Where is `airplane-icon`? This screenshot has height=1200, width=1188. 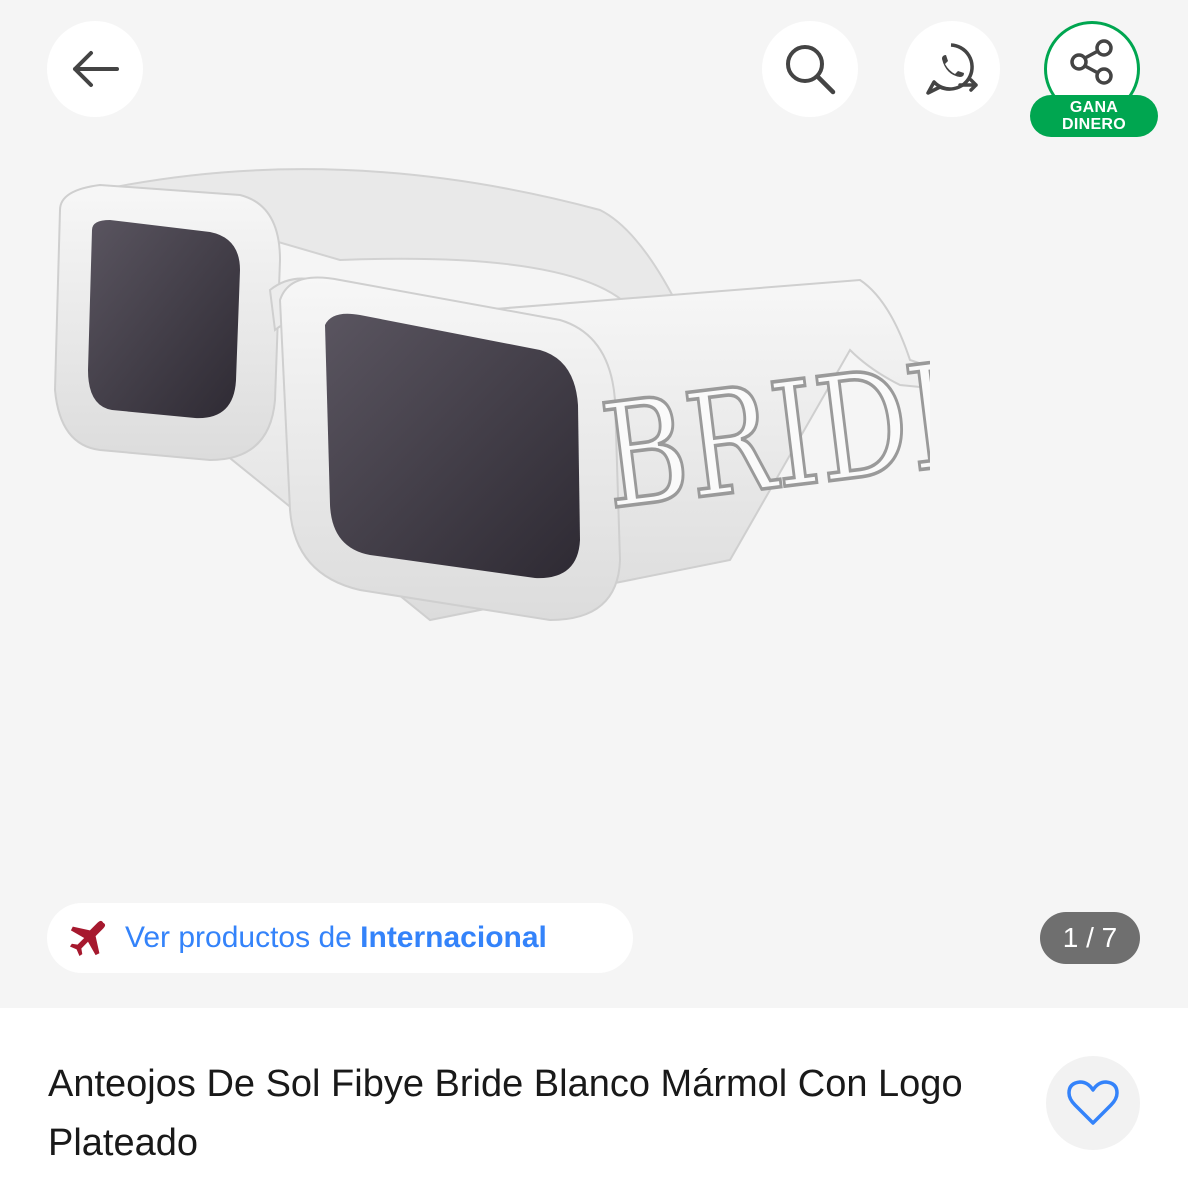
airplane-icon is located at coordinates (87, 938).